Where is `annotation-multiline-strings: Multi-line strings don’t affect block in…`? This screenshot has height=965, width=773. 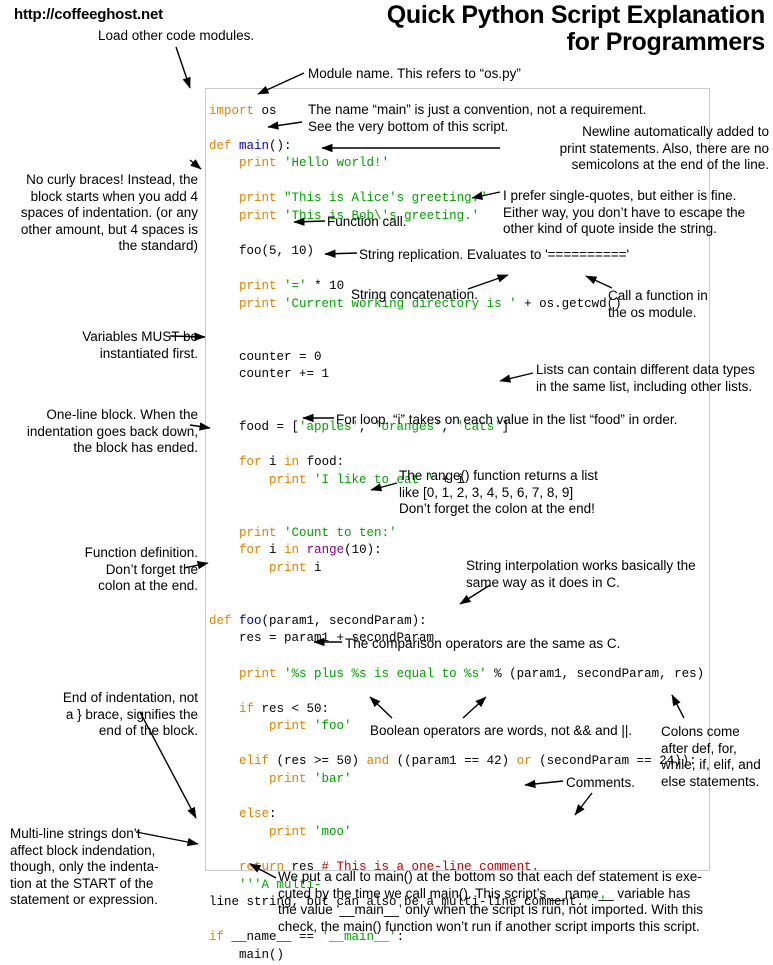 annotation-multiline-strings: Multi-line strings don’t affect block in… is located at coordinates (84, 866).